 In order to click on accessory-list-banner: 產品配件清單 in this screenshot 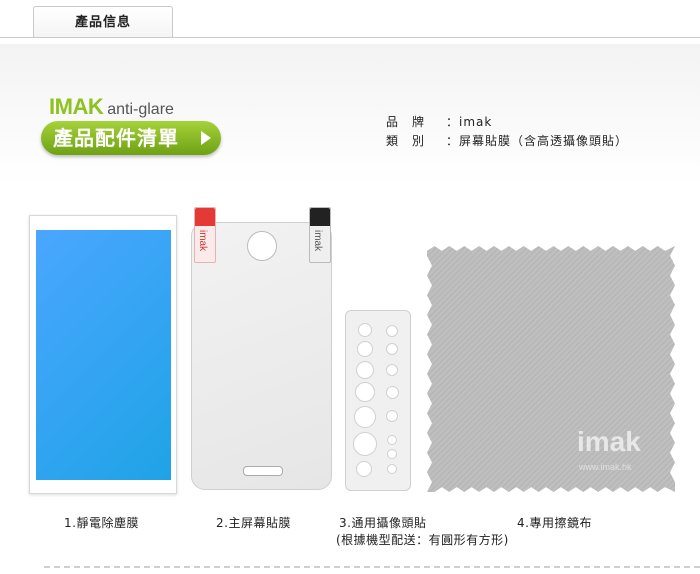, I will do `click(131, 138)`.